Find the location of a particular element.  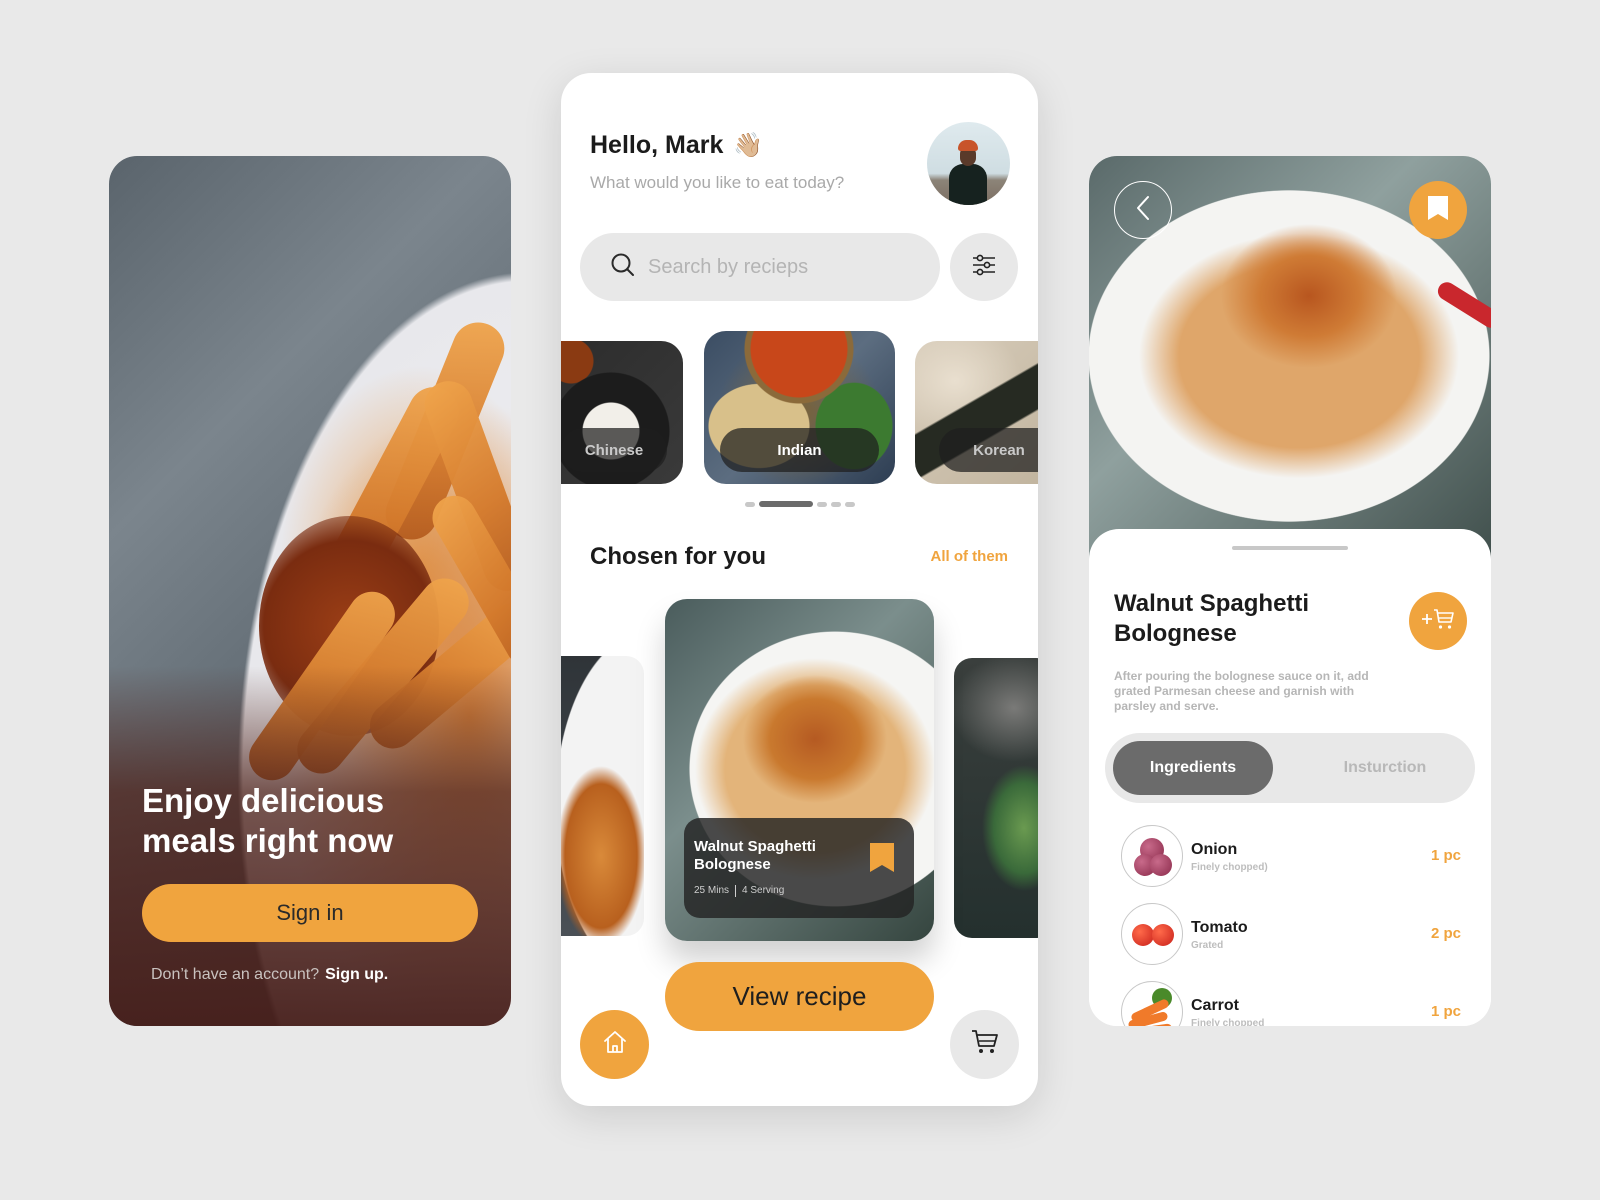

ingredient-quantity: 2 pc is located at coordinates (1445, 933).